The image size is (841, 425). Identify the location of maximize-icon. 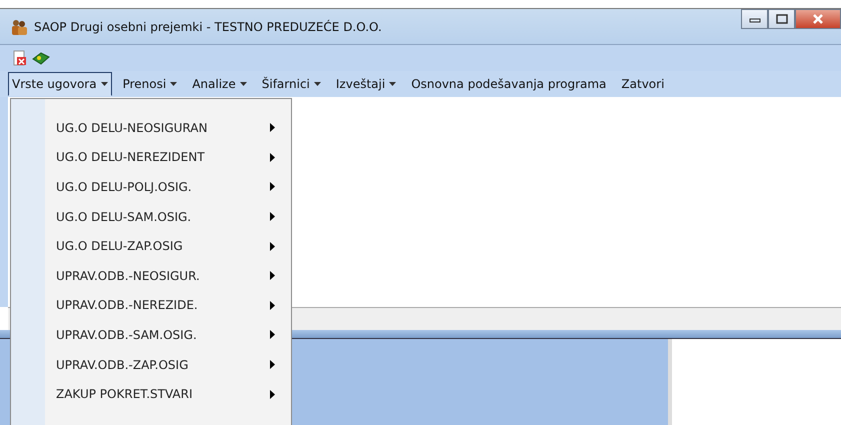
(782, 19).